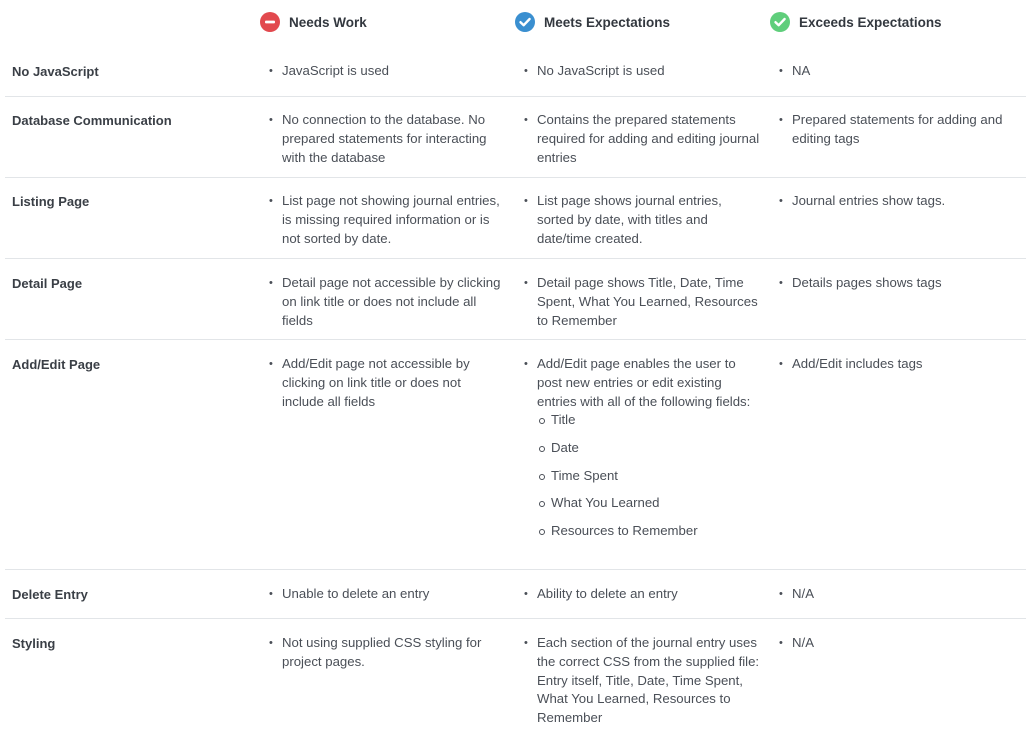  What do you see at coordinates (51, 201) in the screenshot?
I see `criterion-label: Listing Page` at bounding box center [51, 201].